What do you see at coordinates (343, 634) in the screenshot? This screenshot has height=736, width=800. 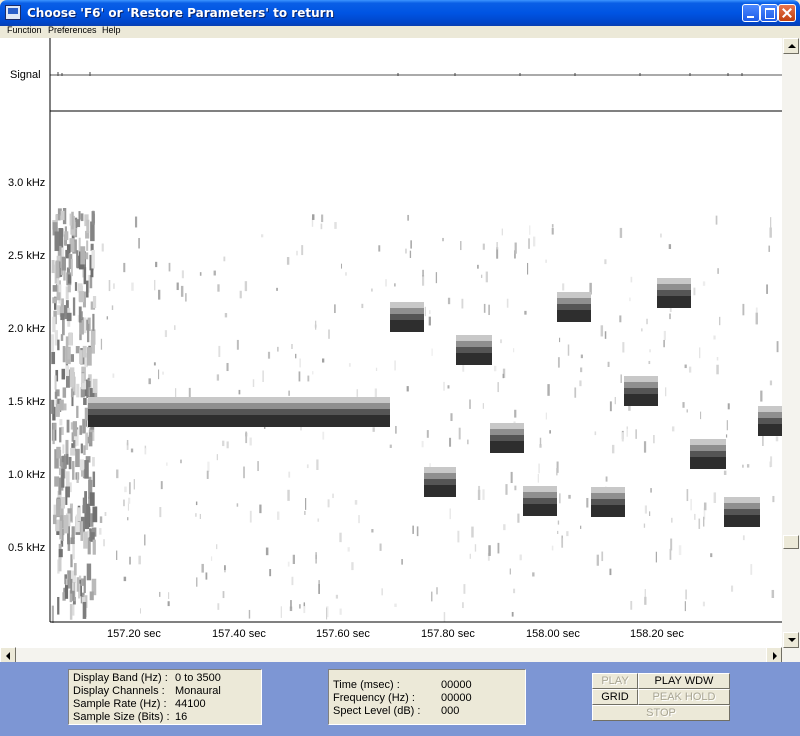 I see `time-label-2: 157.60 sec` at bounding box center [343, 634].